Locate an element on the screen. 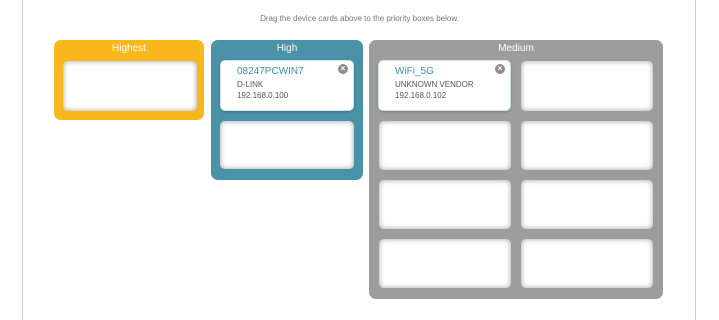  priority-panel-high: High 08247PCWIN7 D-LINK 192.168.0.100 × is located at coordinates (287, 110).